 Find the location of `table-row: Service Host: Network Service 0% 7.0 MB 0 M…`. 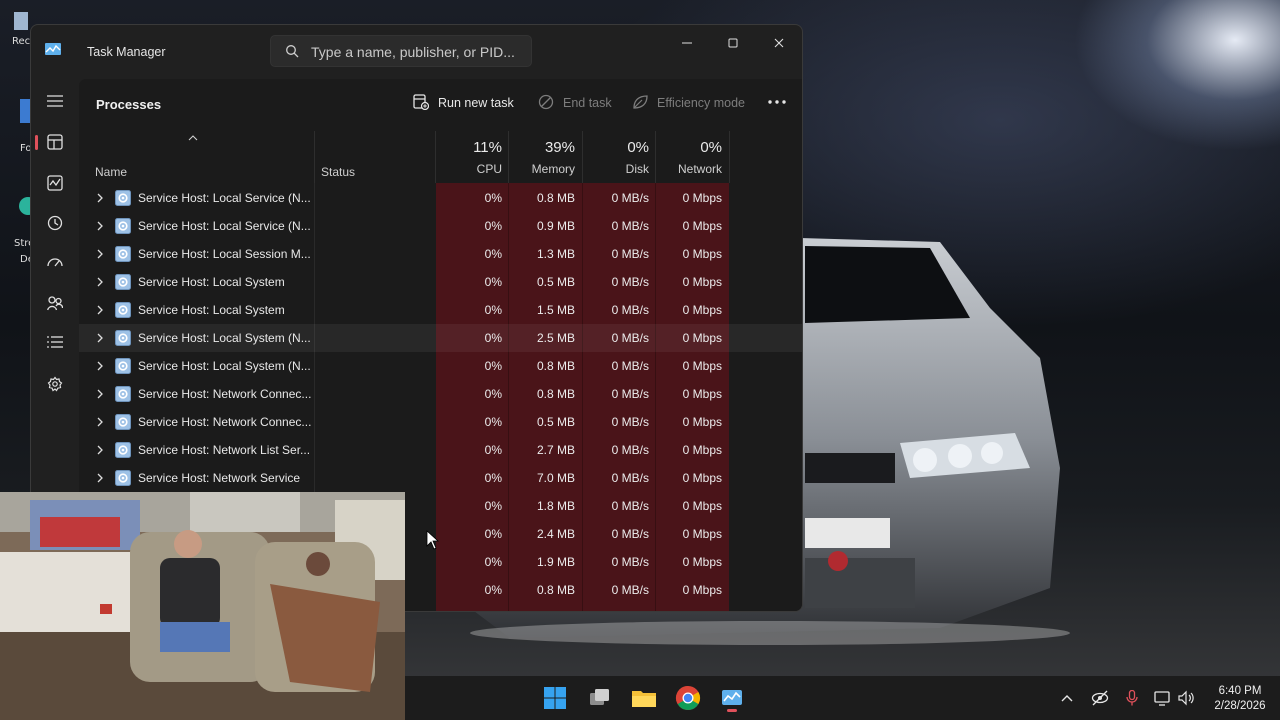

table-row: Service Host: Network Service 0% 7.0 MB 0 M… is located at coordinates (440, 478).